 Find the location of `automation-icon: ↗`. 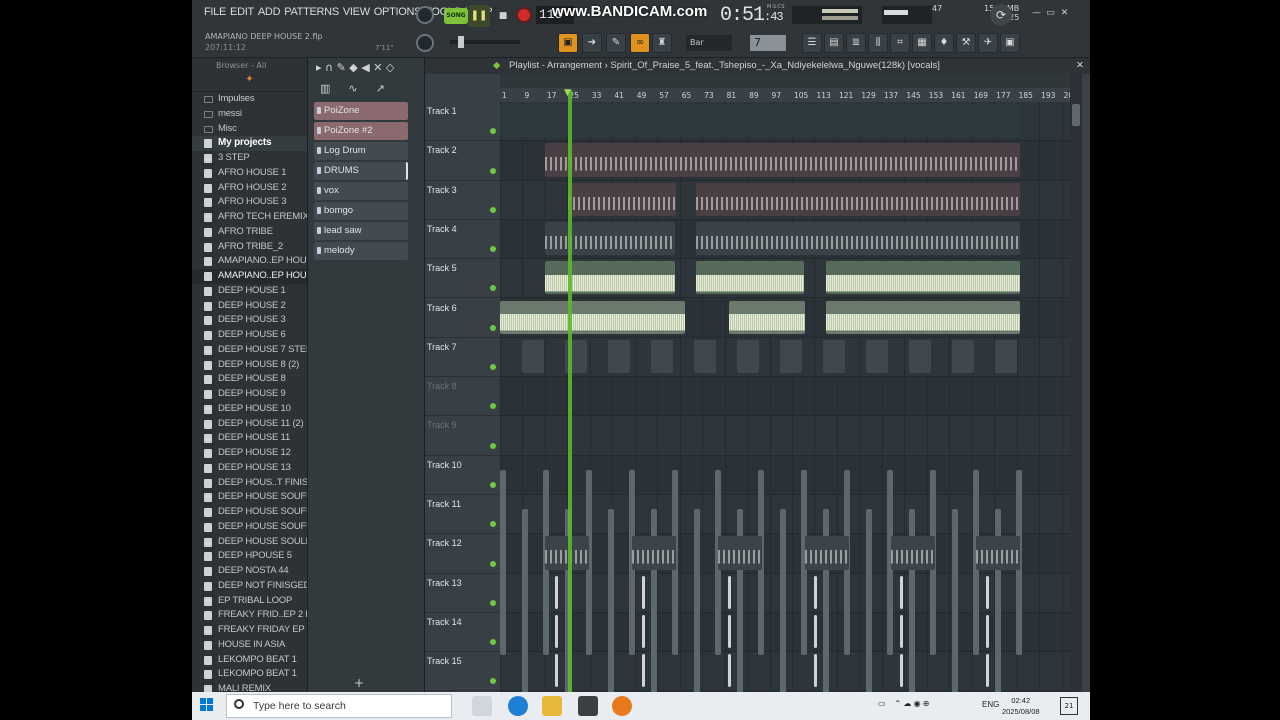

automation-icon: ↗ is located at coordinates (380, 89).